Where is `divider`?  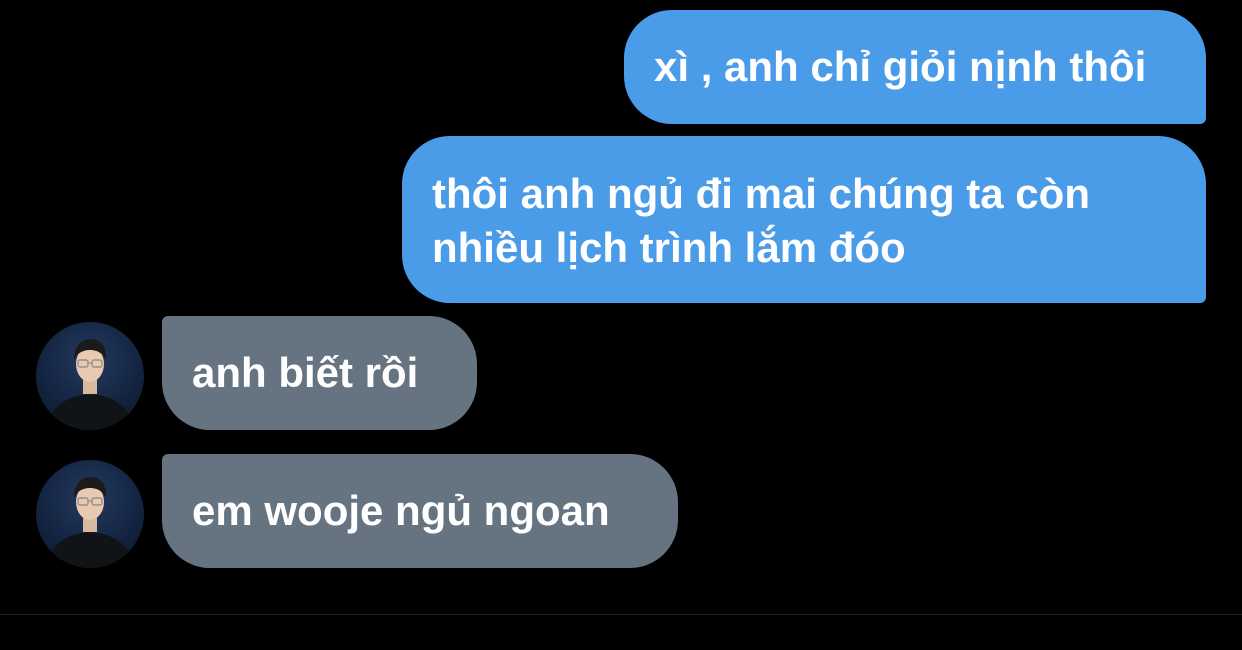
divider is located at coordinates (621, 614).